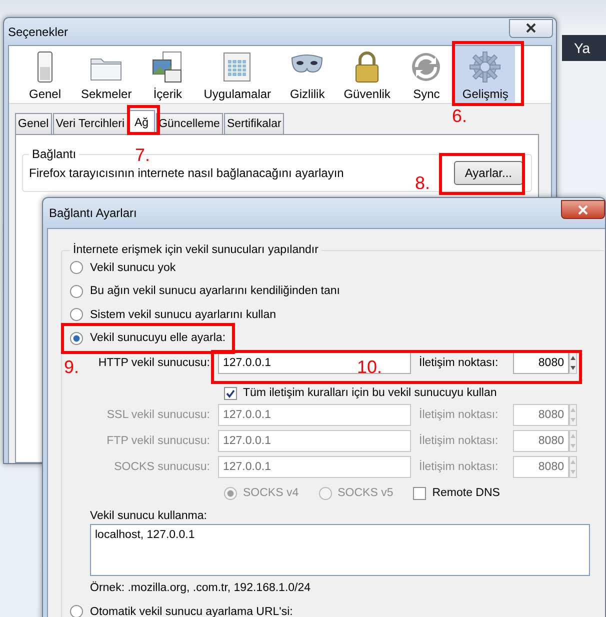  Describe the element at coordinates (38, 31) in the screenshot. I see `window-title: Seçenekler` at that location.